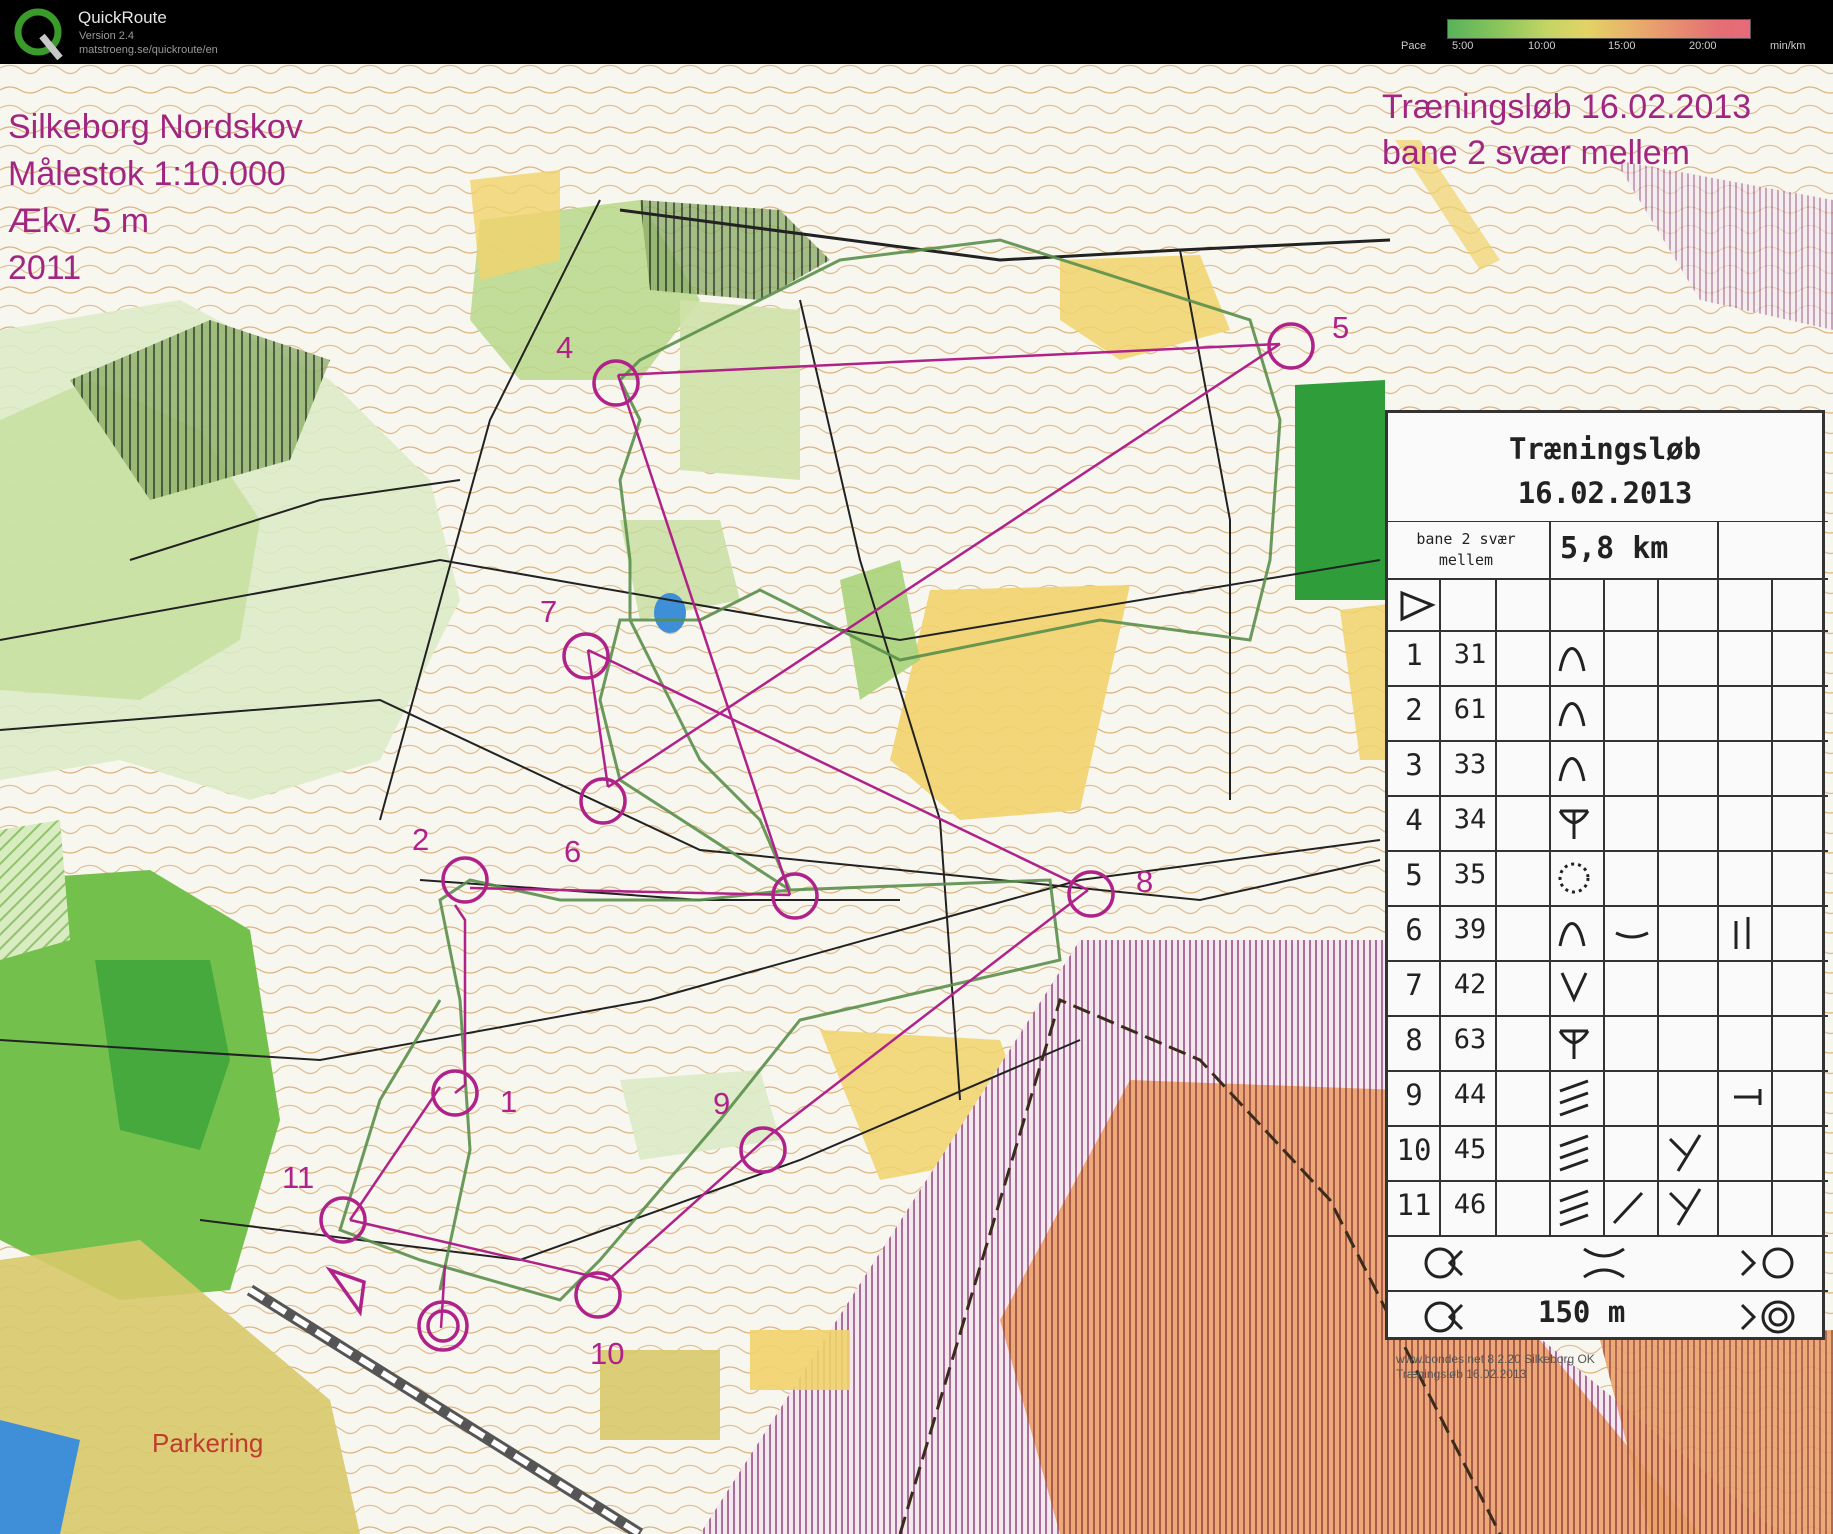 Image resolution: width=1833 pixels, height=1534 pixels. I want to click on curve-icon, so click(1632, 935).